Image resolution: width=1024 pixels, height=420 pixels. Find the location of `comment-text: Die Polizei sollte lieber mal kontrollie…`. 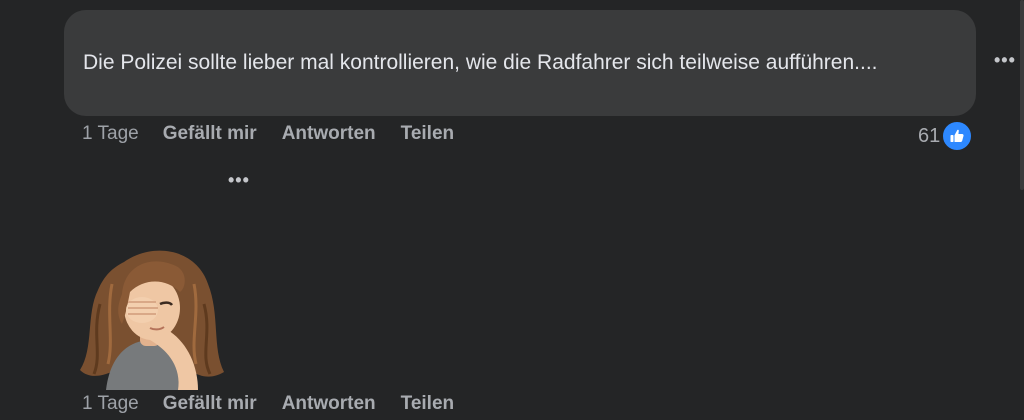

comment-text: Die Polizei sollte lieber mal kontrollie… is located at coordinates (480, 62).